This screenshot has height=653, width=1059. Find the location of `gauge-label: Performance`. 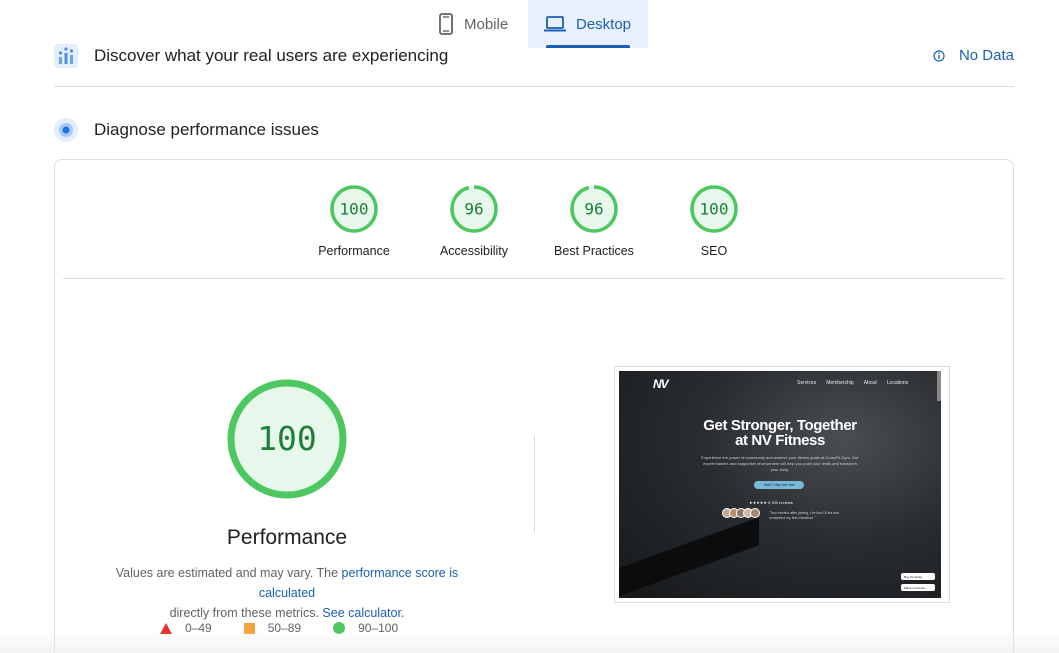

gauge-label: Performance is located at coordinates (354, 251).